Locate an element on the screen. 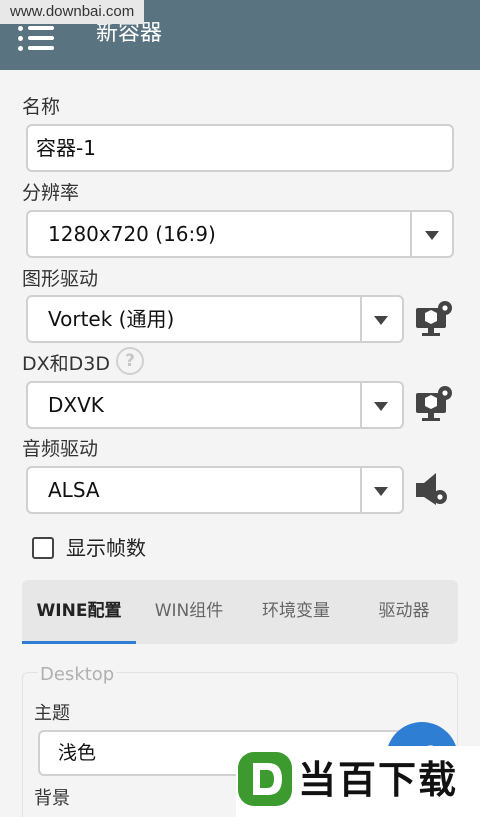 The image size is (480, 817). dx-d3d-value: DXVK is located at coordinates (76, 405).